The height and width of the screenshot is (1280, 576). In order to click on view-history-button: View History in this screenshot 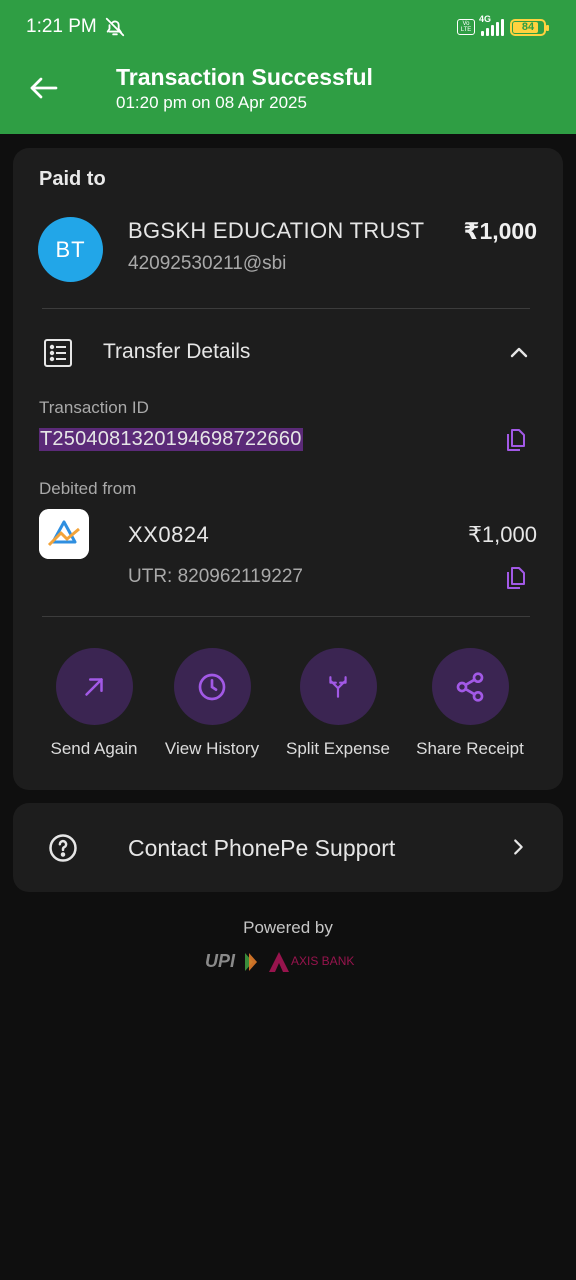, I will do `click(212, 703)`.